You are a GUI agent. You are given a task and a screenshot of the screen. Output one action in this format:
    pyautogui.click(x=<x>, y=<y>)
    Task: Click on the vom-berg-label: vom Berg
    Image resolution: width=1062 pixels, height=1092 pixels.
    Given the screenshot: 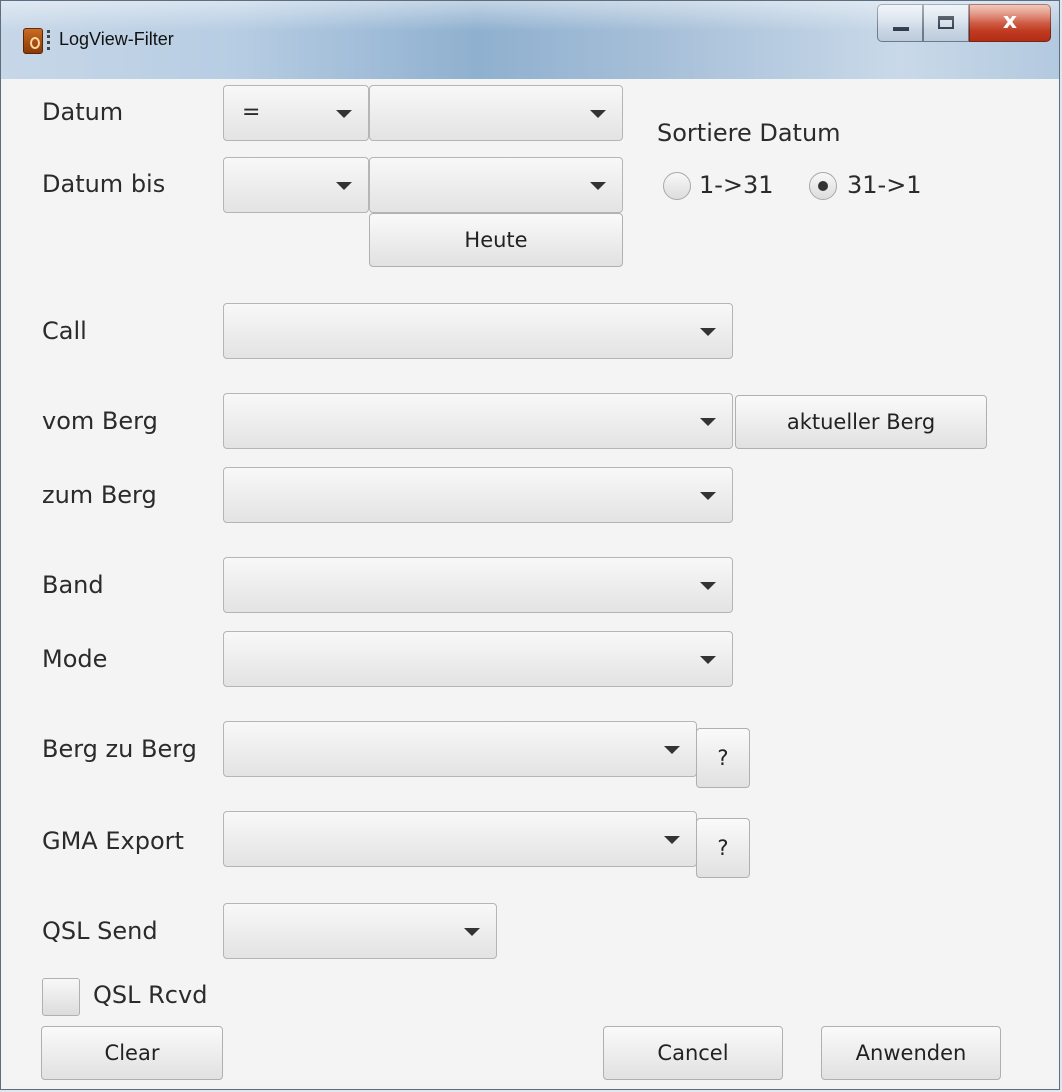 What is the action you would take?
    pyautogui.click(x=100, y=421)
    